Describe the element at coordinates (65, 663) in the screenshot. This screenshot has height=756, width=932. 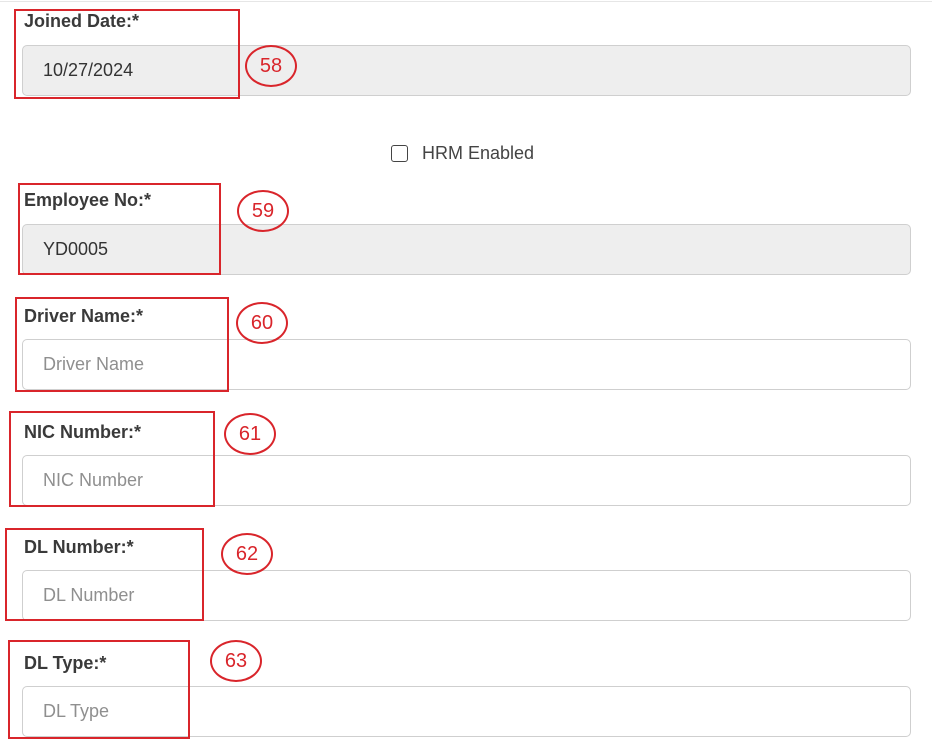
I see `dl-type-label: DL Type:*` at that location.